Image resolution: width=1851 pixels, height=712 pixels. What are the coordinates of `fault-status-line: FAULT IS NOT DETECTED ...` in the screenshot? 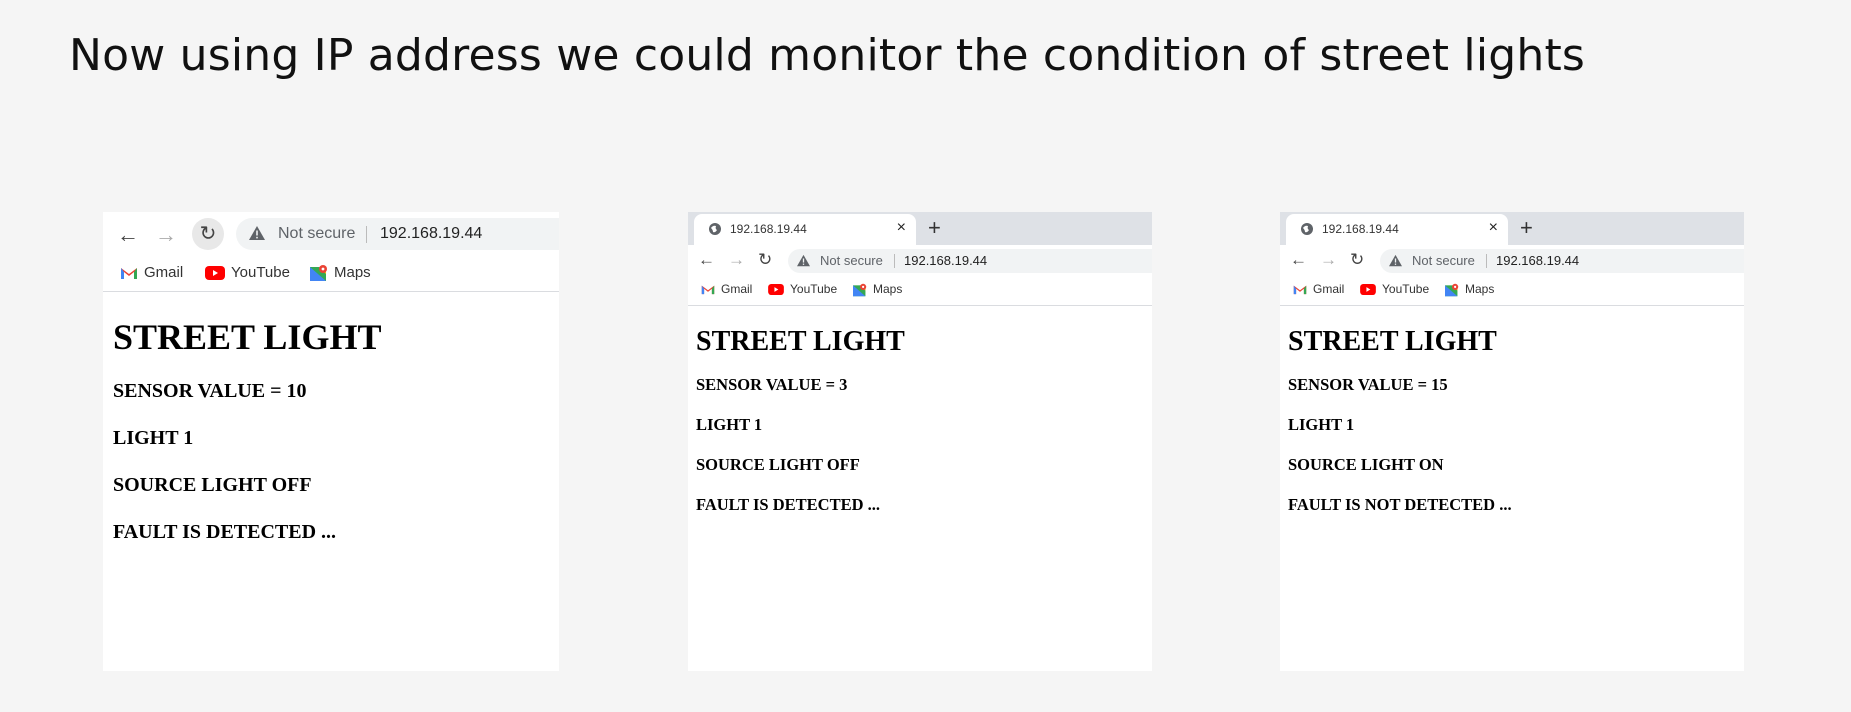 It's located at (1400, 504).